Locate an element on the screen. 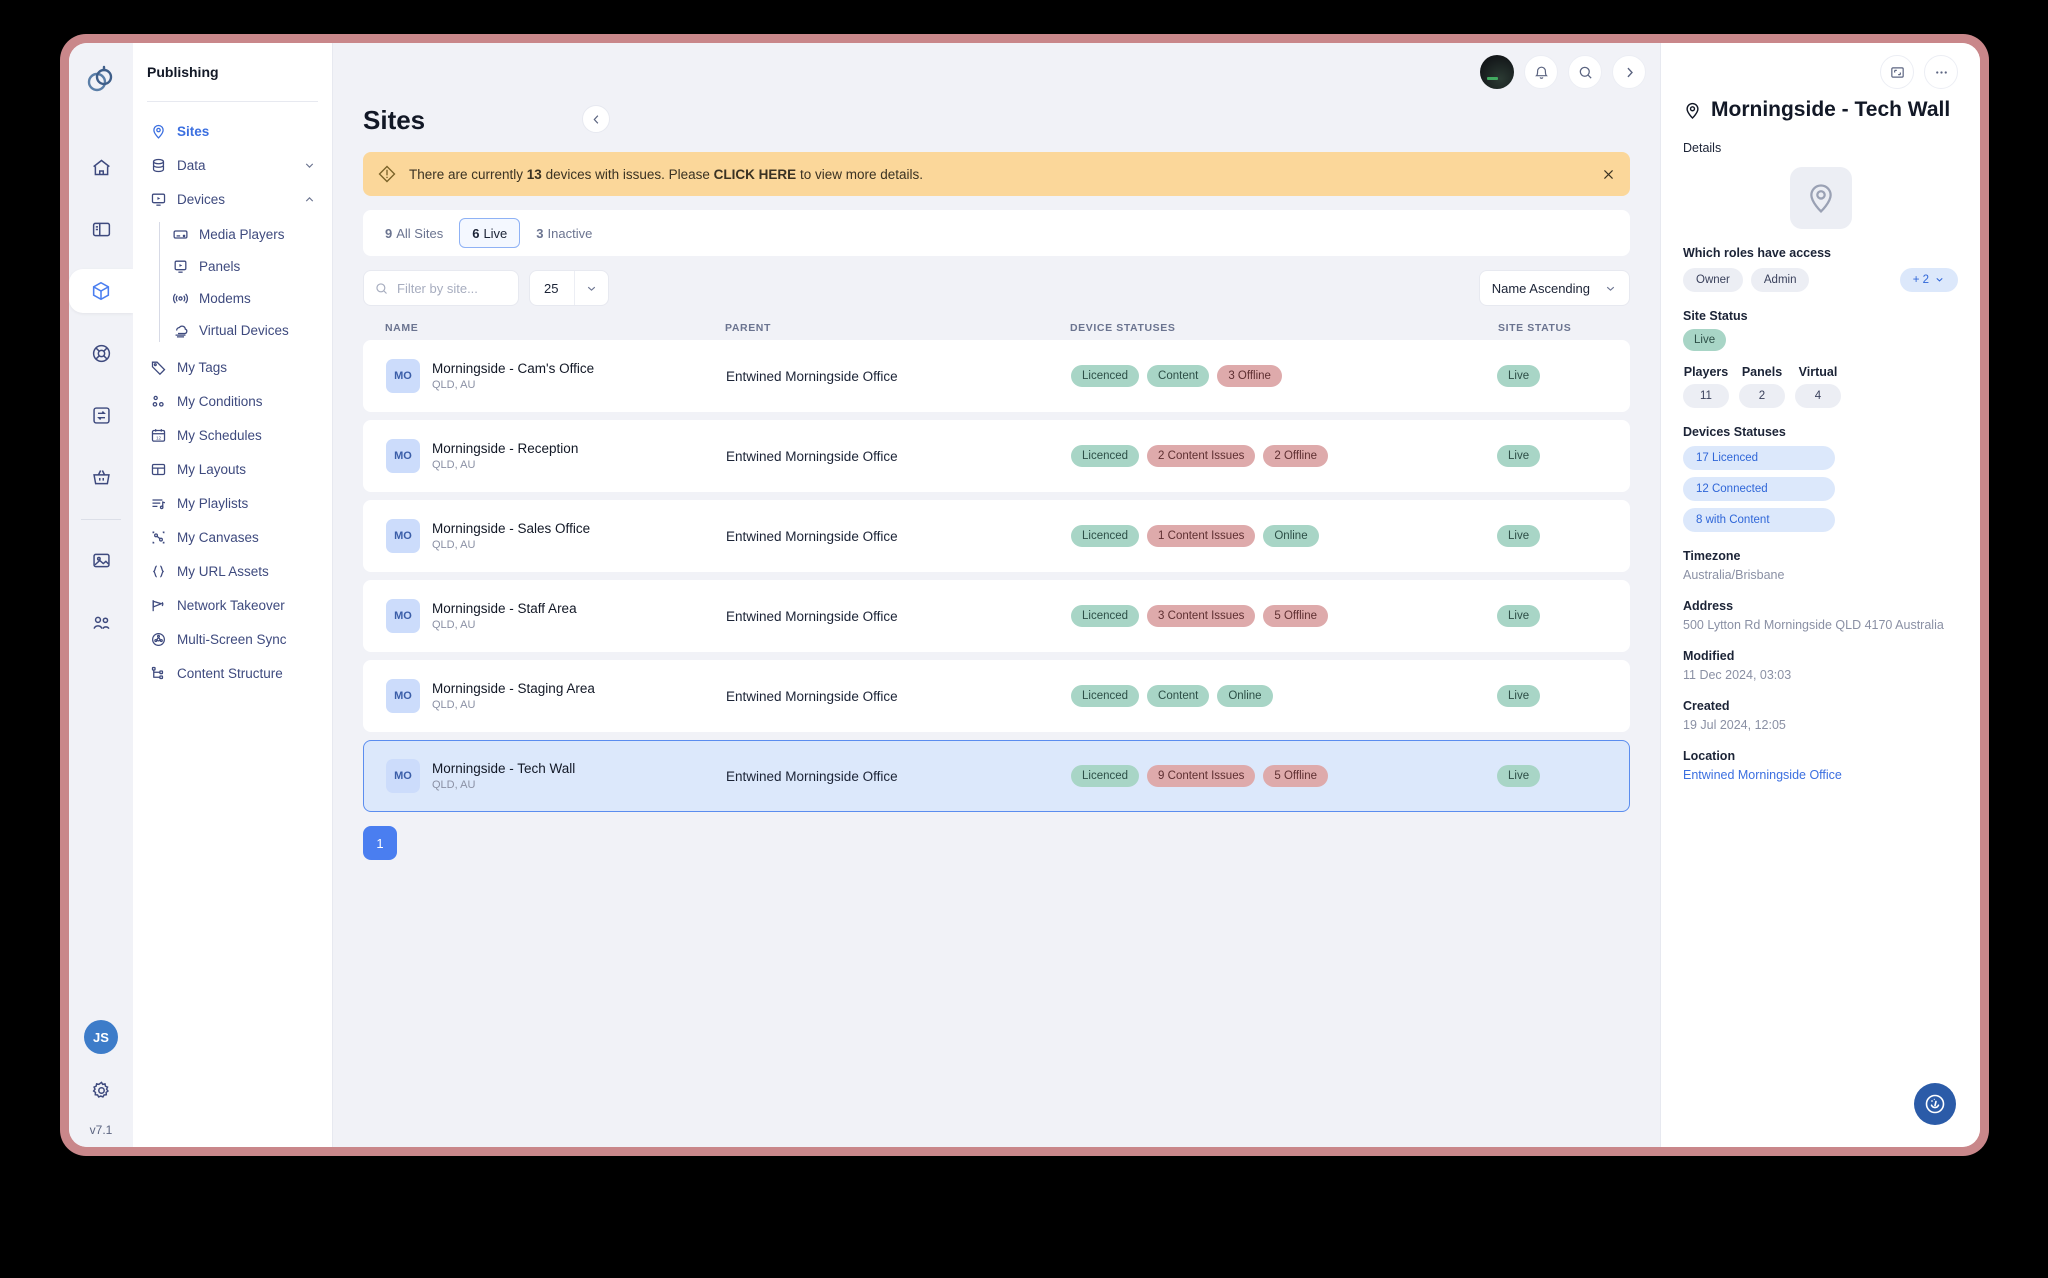 This screenshot has width=2048, height=1278. tab-count: 9 is located at coordinates (389, 233).